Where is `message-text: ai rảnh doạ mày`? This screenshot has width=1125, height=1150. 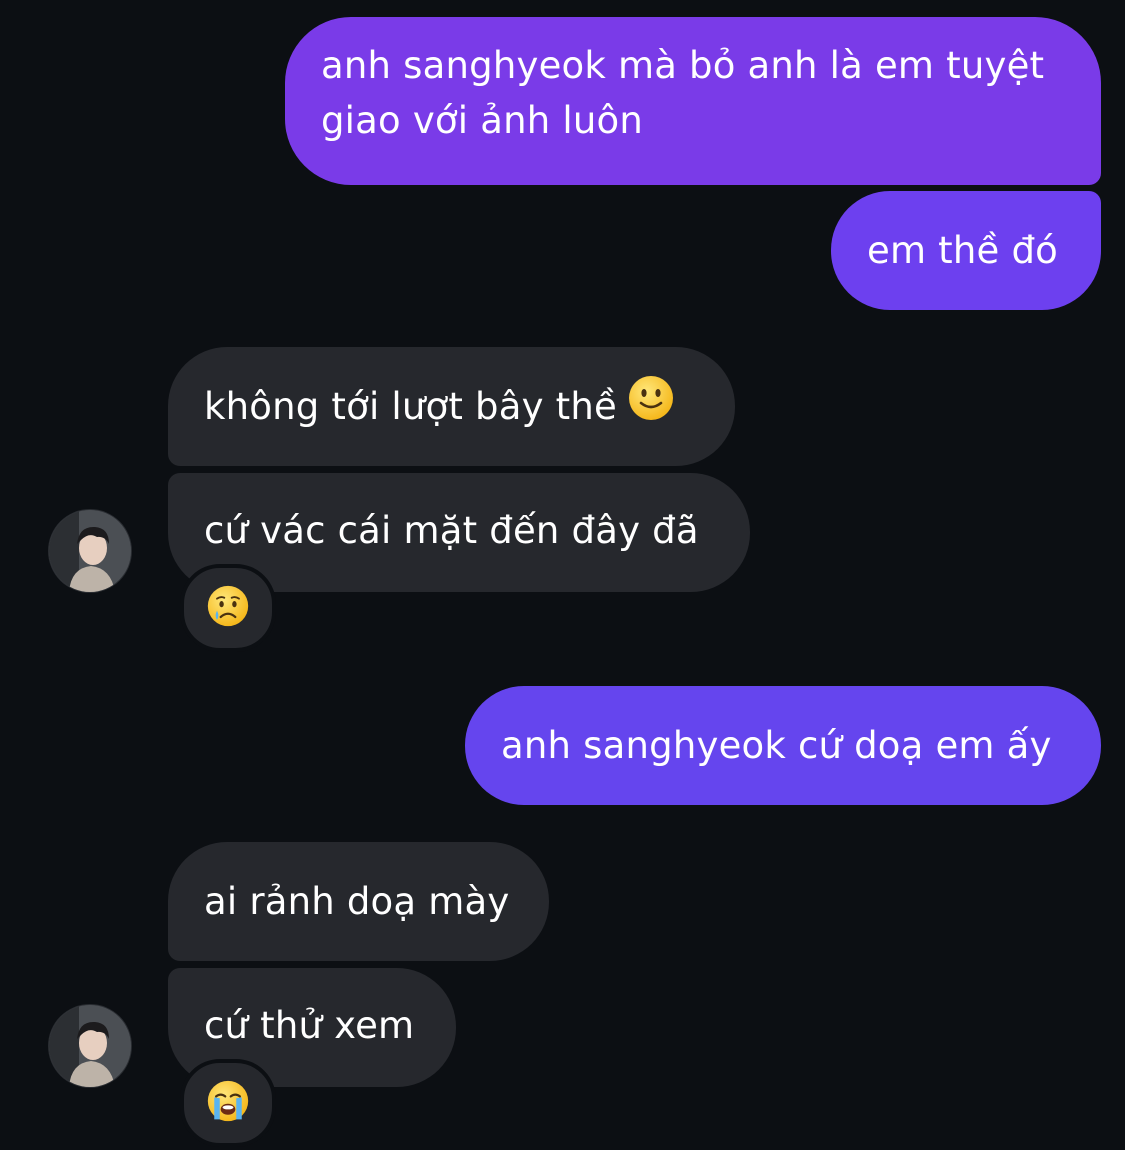 message-text: ai rảnh doạ mày is located at coordinates (357, 901).